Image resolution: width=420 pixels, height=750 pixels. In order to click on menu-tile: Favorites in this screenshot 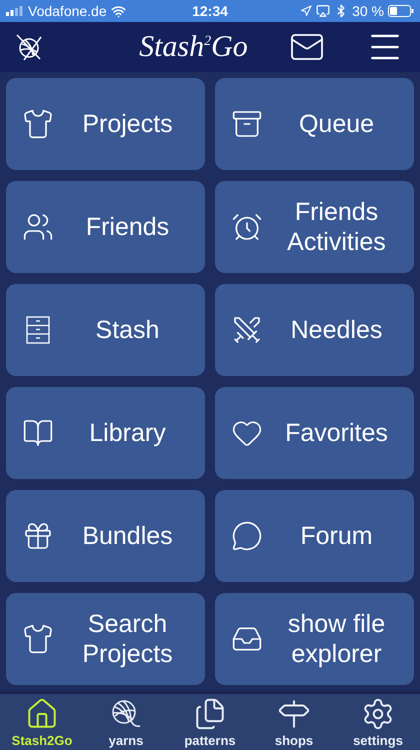, I will do `click(314, 433)`.